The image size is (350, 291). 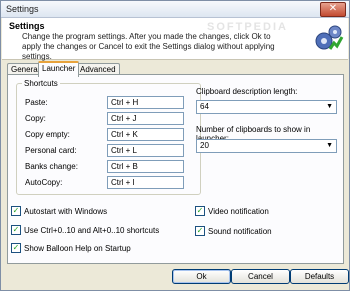 What do you see at coordinates (329, 37) in the screenshot?
I see `settings-gears-icon` at bounding box center [329, 37].